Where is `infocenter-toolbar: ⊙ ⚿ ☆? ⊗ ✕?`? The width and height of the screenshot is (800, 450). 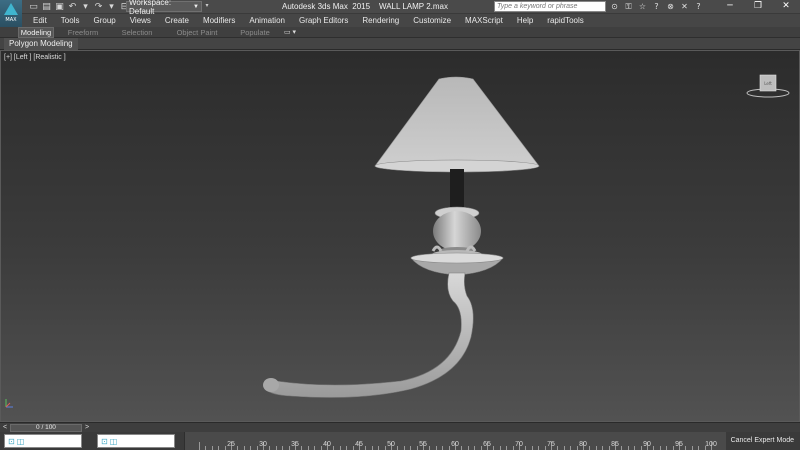
infocenter-toolbar: ⊙ ⚿ ☆? ⊗ ✕? is located at coordinates (656, 6).